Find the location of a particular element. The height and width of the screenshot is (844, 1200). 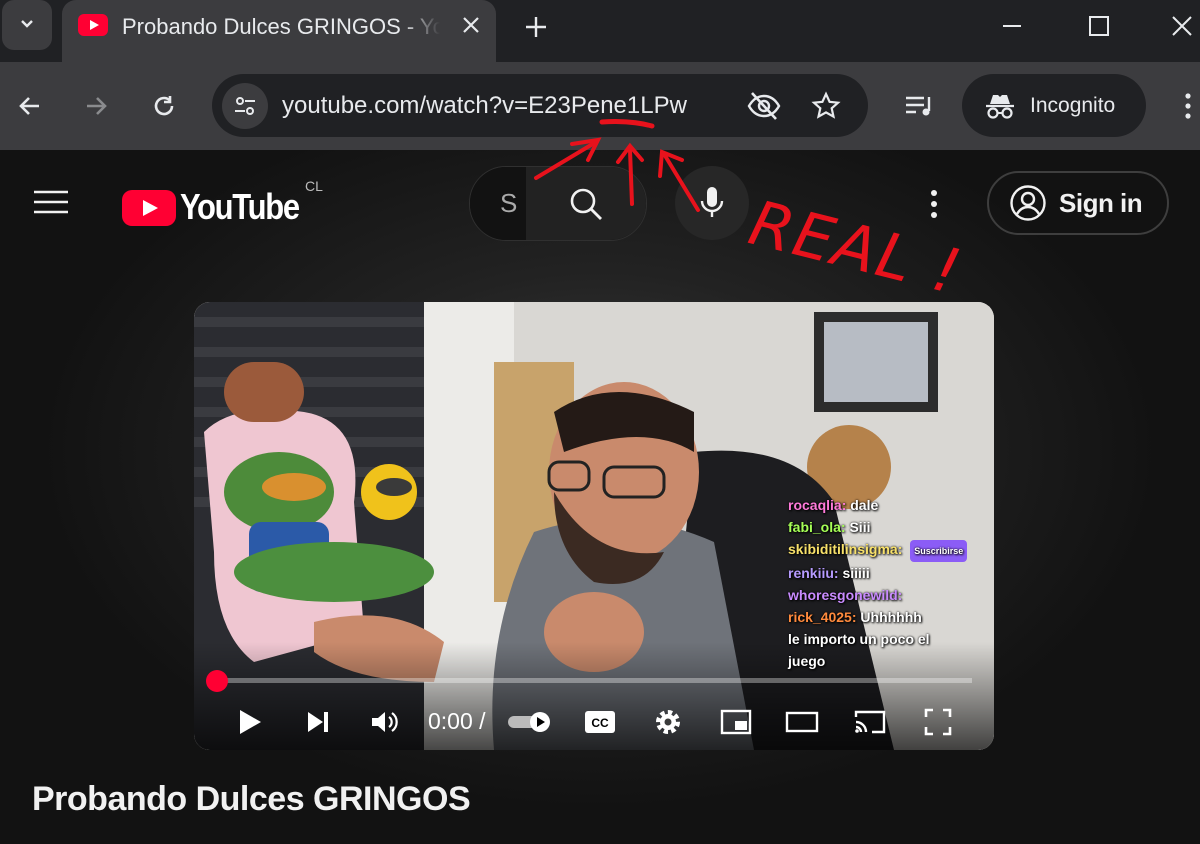

youtube-logo: YouTube CL is located at coordinates (227, 204).